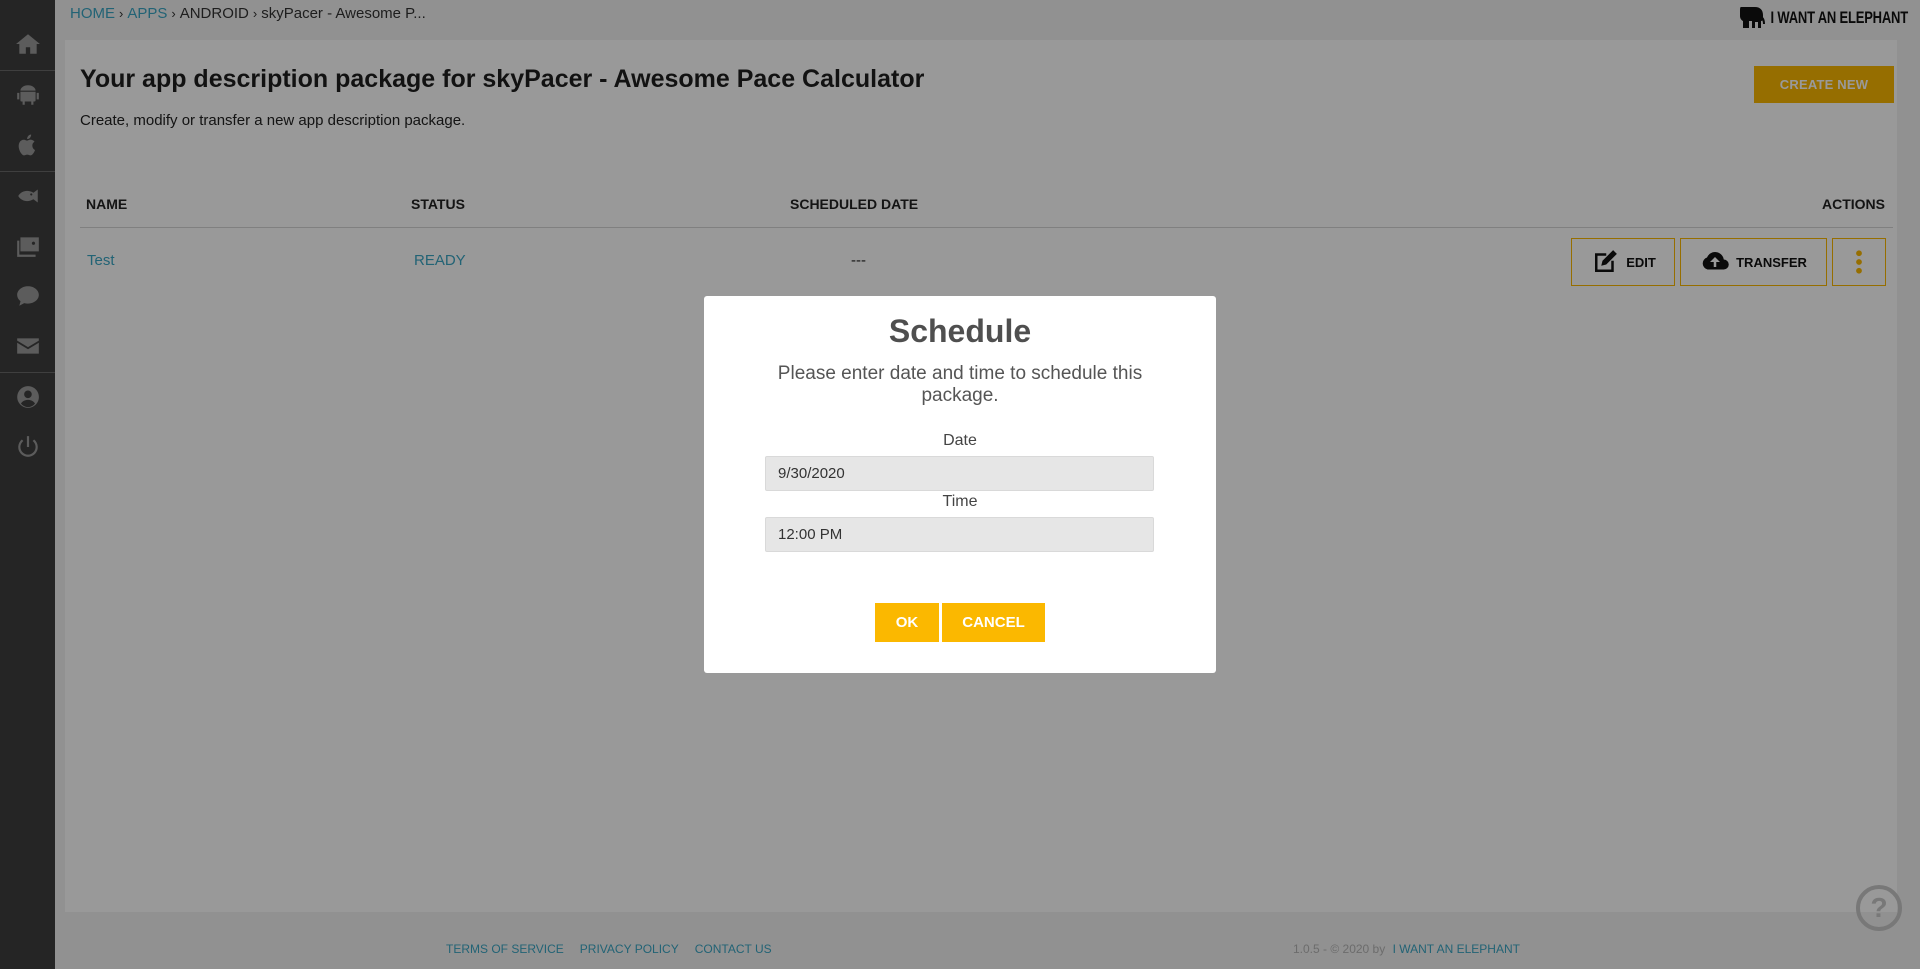  I want to click on dialog-title: Schedule, so click(960, 331).